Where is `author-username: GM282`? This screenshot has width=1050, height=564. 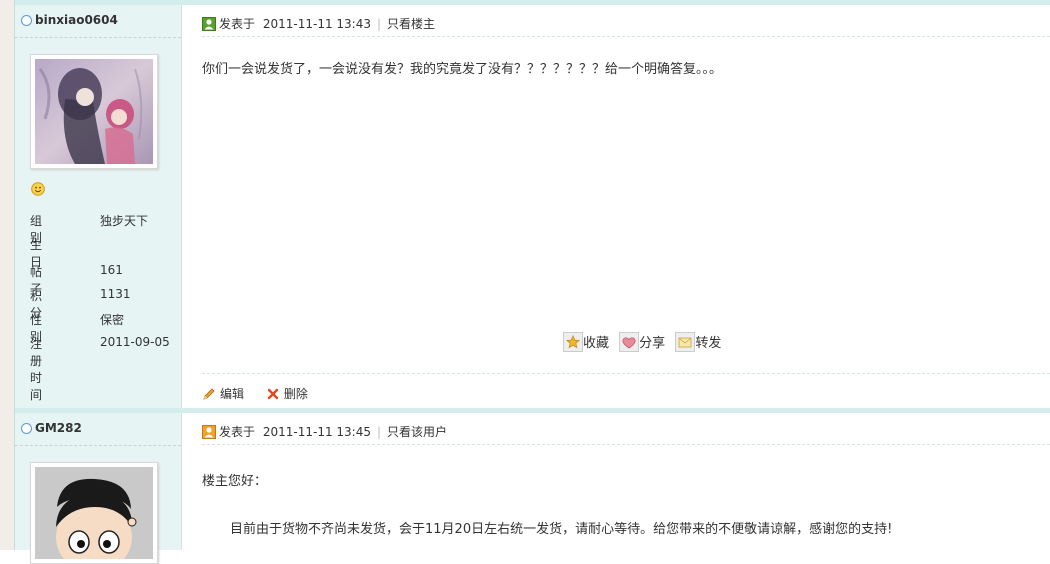
author-username: GM282 is located at coordinates (58, 428).